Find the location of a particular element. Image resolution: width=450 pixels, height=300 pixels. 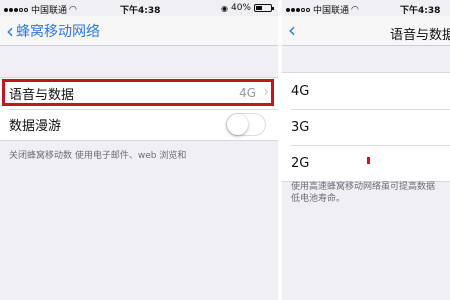

option-label: 4G is located at coordinates (300, 91).